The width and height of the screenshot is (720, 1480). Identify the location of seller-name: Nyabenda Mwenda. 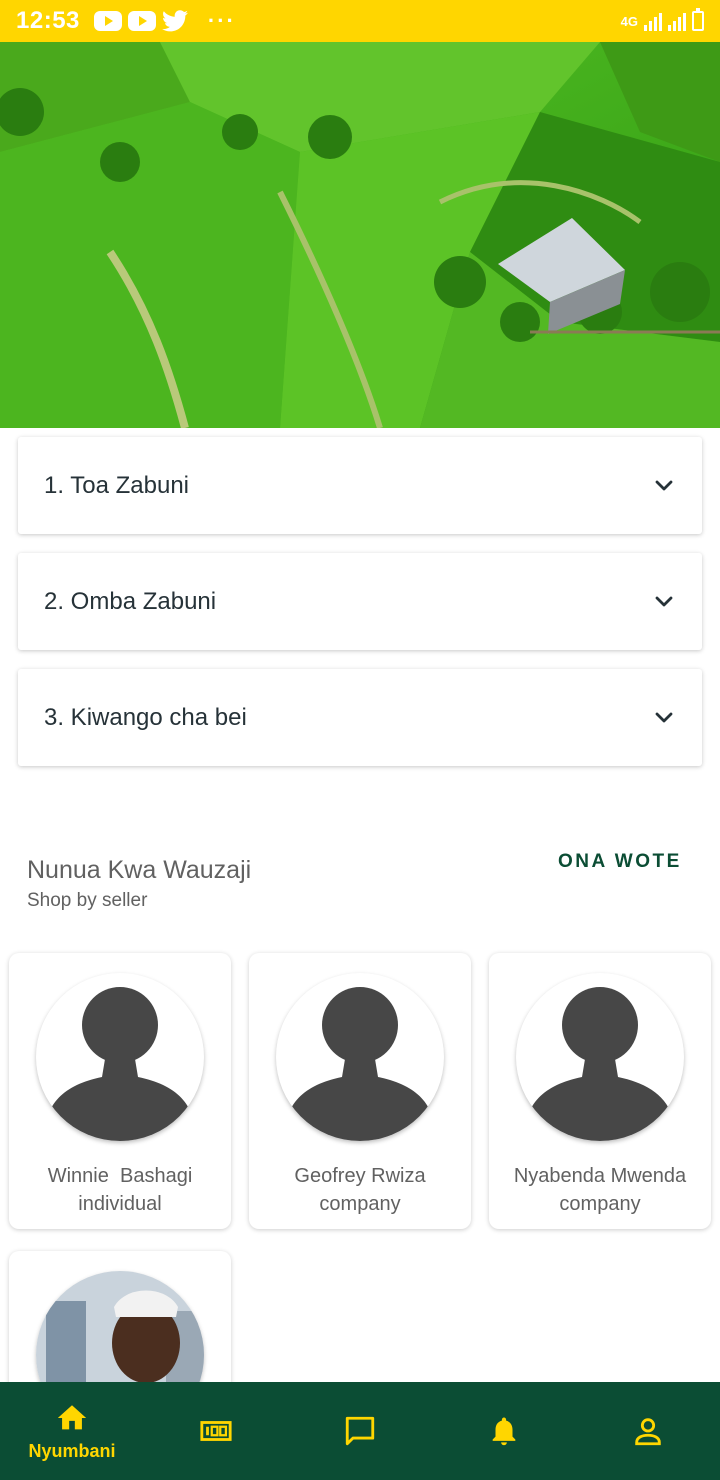
(600, 1176).